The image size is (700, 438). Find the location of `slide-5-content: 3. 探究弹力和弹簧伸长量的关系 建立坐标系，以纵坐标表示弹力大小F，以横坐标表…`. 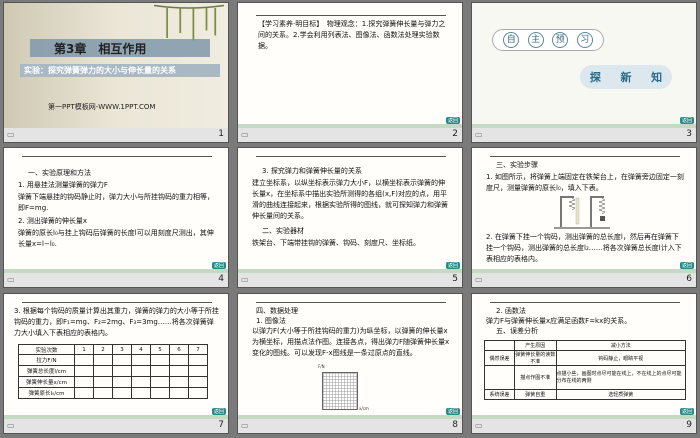

slide-5-content: 3. 探究弹力和弹簧伸长量的关系 建立坐标系，以纵坐标表示弹力大小F，以横坐标表… is located at coordinates (350, 211).